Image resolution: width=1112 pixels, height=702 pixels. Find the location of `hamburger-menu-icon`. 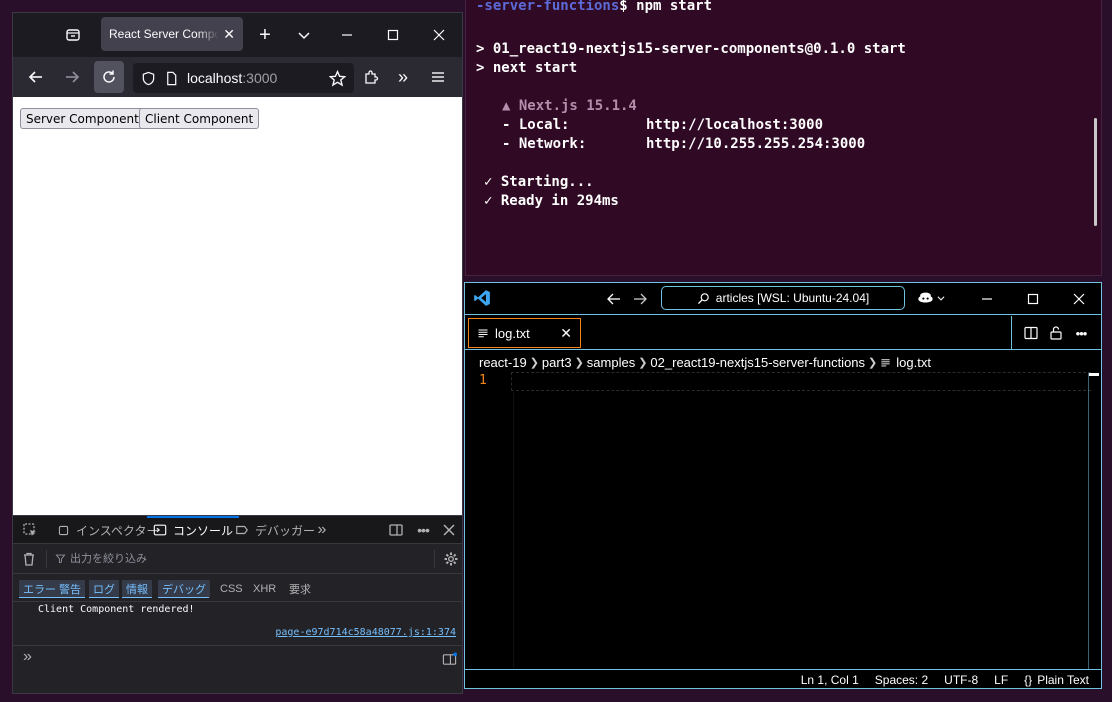

hamburger-menu-icon is located at coordinates (438, 77).